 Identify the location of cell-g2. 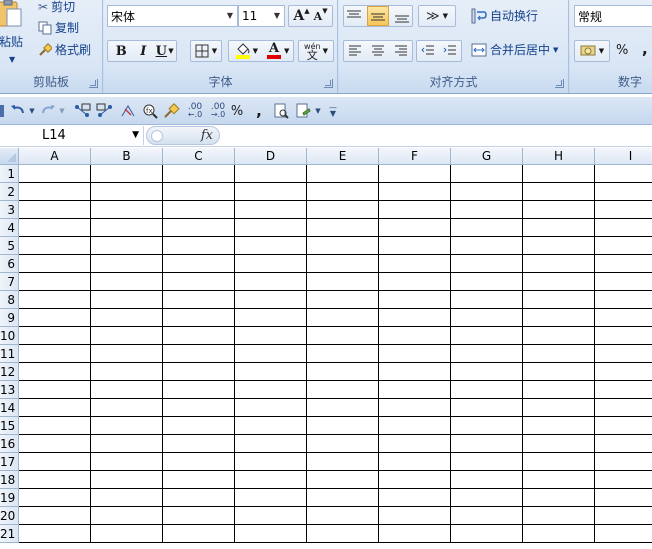
(487, 192).